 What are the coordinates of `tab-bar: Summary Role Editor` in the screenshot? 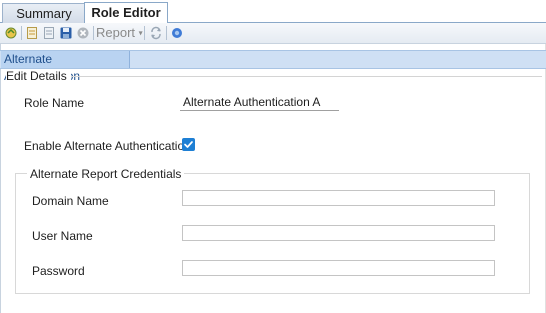 It's located at (273, 12).